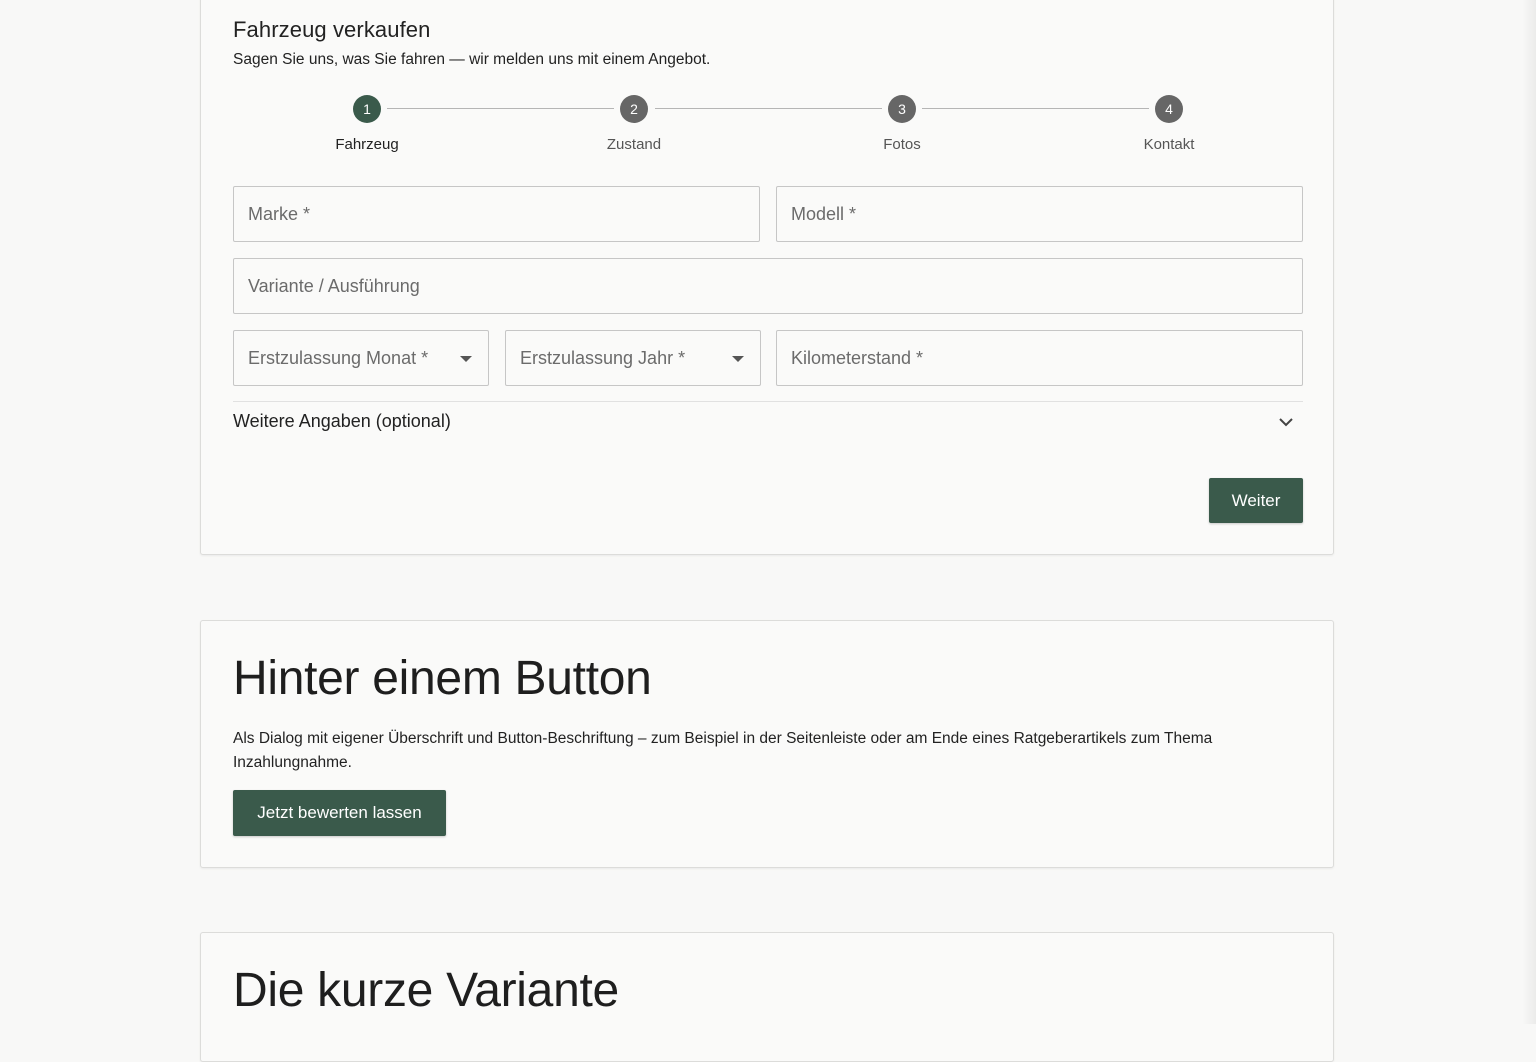  I want to click on step-label: Fahrzeug, so click(367, 144).